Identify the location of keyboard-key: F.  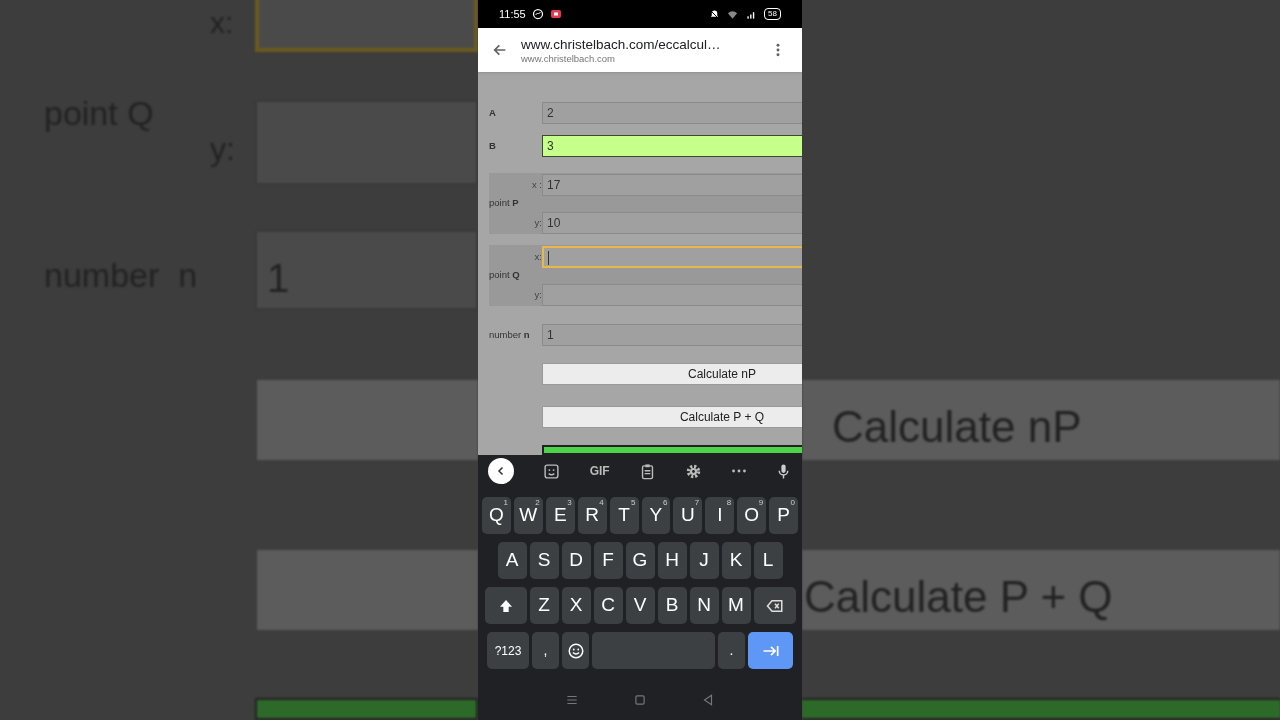
(608, 560).